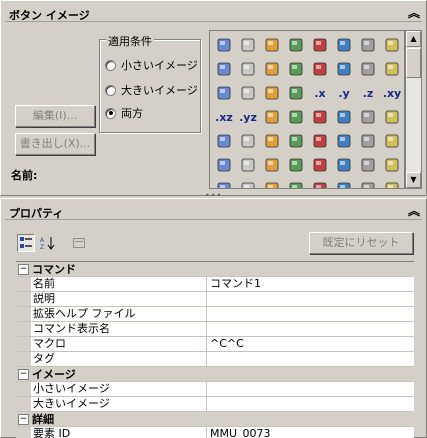  I want to click on property-row: マクロ ^C^C, so click(215, 344).